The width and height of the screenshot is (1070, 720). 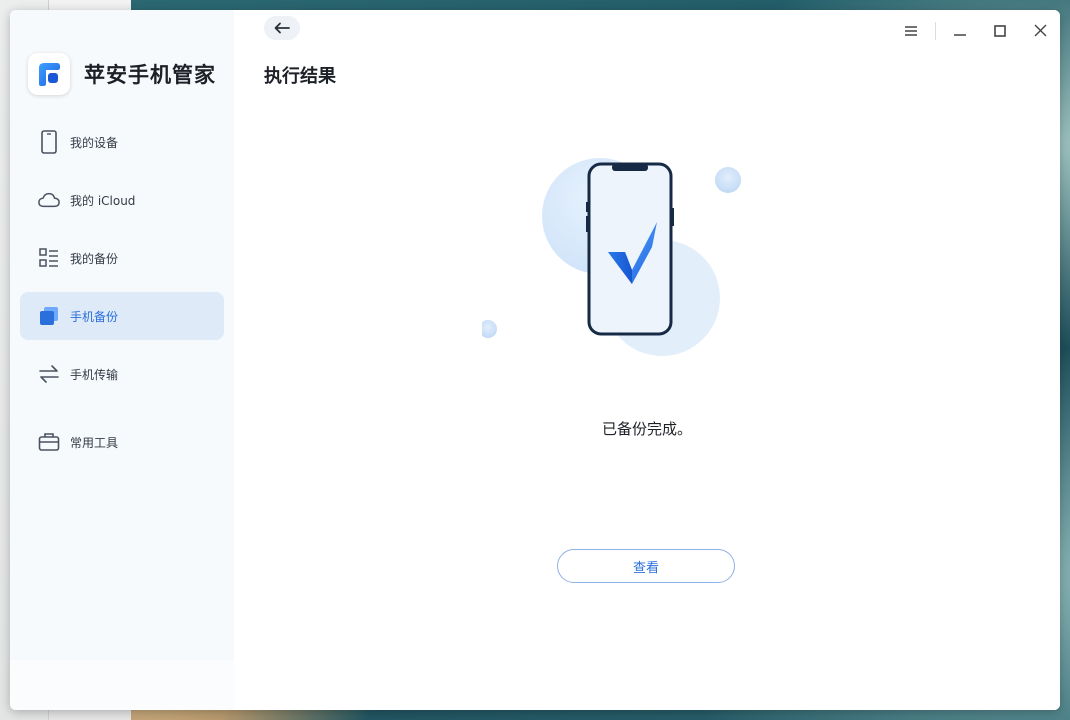 I want to click on toolbox-icon, so click(x=49, y=442).